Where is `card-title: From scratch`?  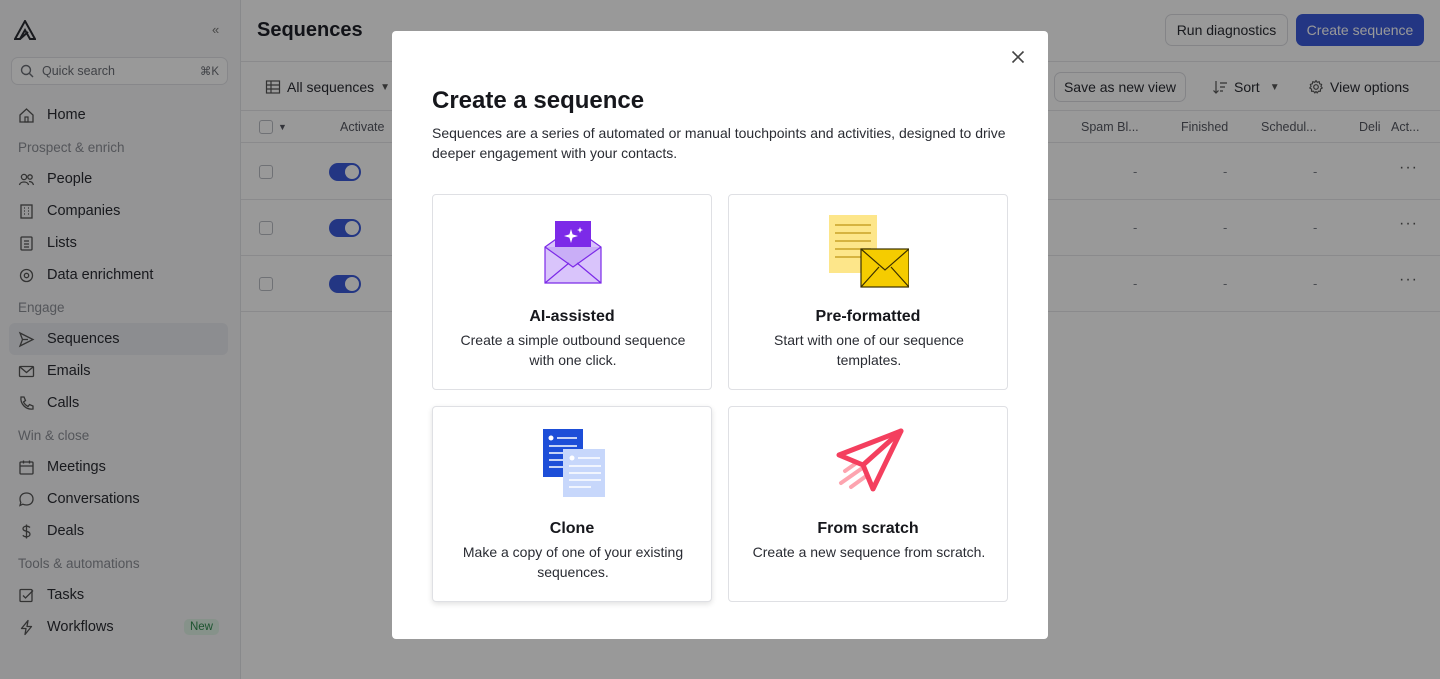
card-title: From scratch is located at coordinates (868, 528).